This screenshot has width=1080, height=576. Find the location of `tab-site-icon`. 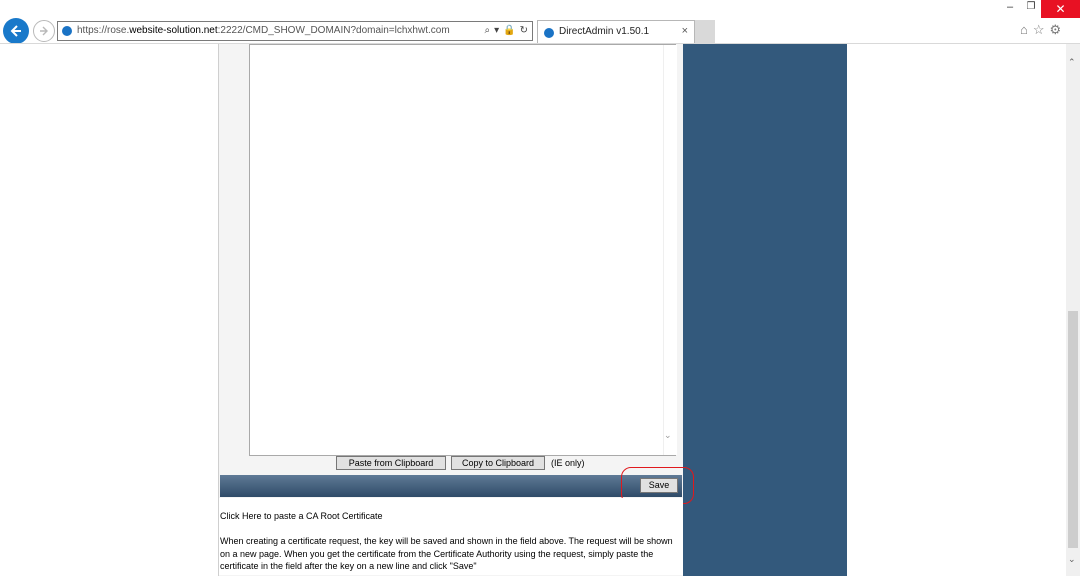

tab-site-icon is located at coordinates (549, 33).